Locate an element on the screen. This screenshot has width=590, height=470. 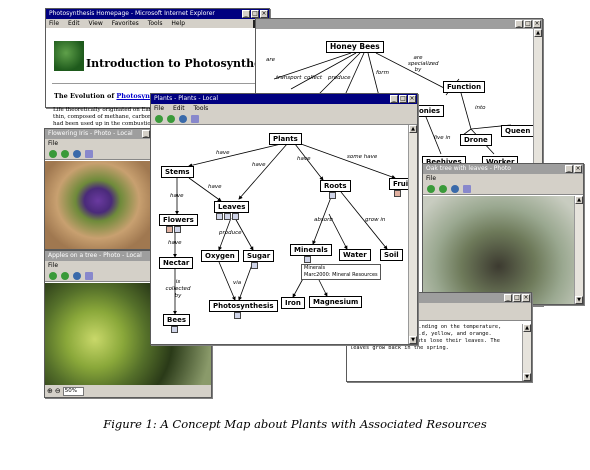
node-magnesium: Magnesium is located at coordinates (336, 302).